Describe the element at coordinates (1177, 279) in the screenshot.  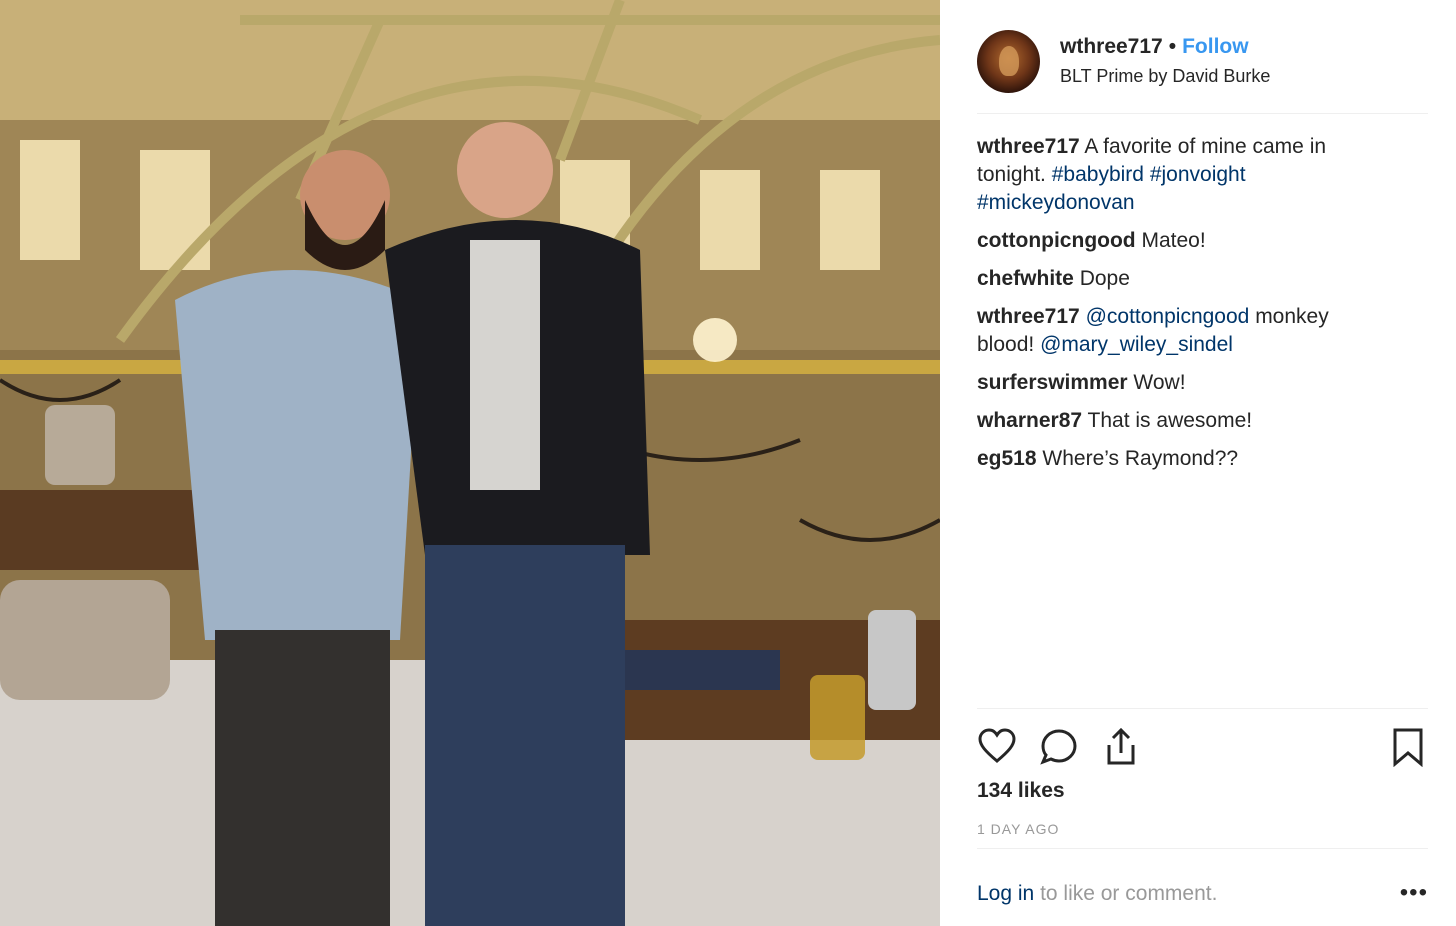
I see `comment-item: chefwhite Dope` at that location.